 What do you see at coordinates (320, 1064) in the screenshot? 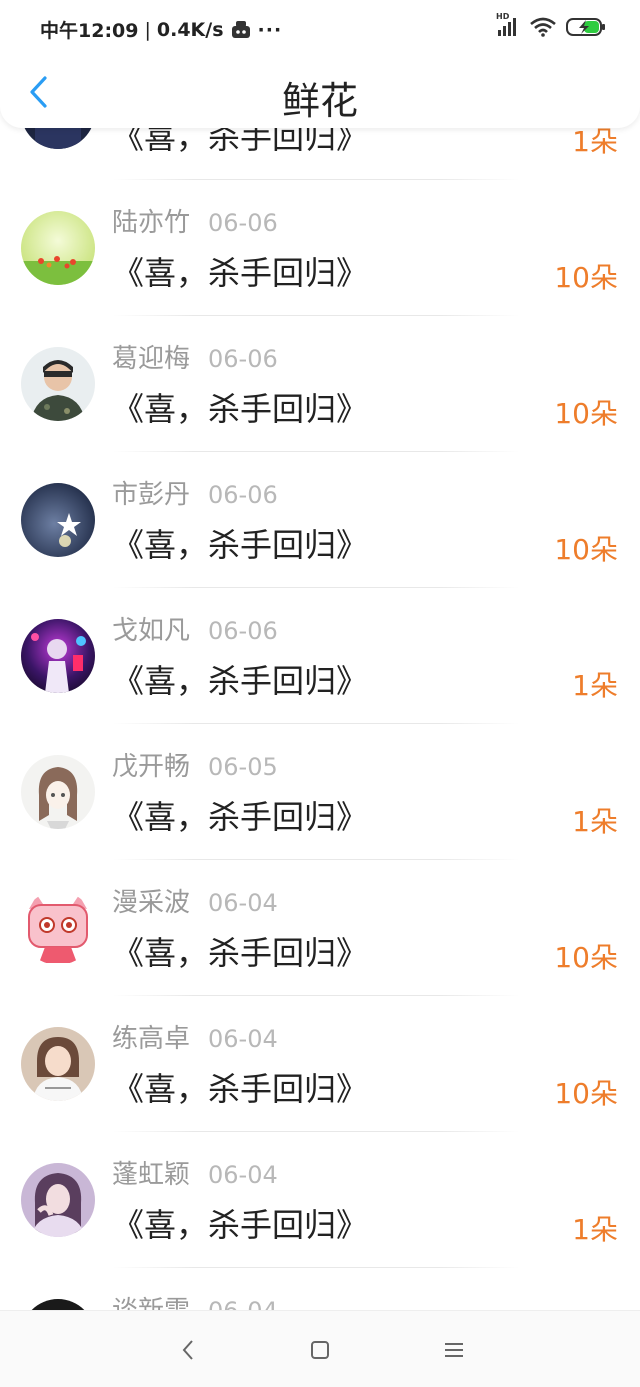
I see `list-item: 练高卓 06-04 《喜，杀手回归》 10朵` at bounding box center [320, 1064].